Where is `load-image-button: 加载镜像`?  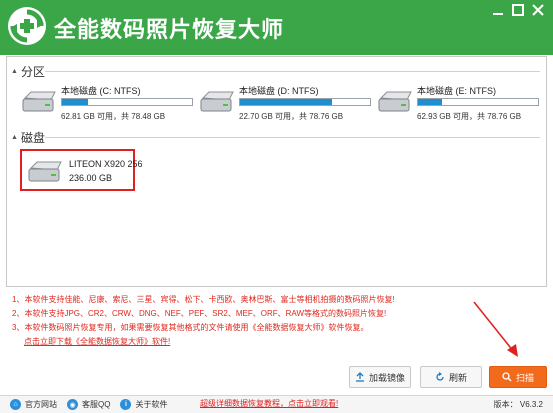
load-image-button: 加载镜像 is located at coordinates (380, 377).